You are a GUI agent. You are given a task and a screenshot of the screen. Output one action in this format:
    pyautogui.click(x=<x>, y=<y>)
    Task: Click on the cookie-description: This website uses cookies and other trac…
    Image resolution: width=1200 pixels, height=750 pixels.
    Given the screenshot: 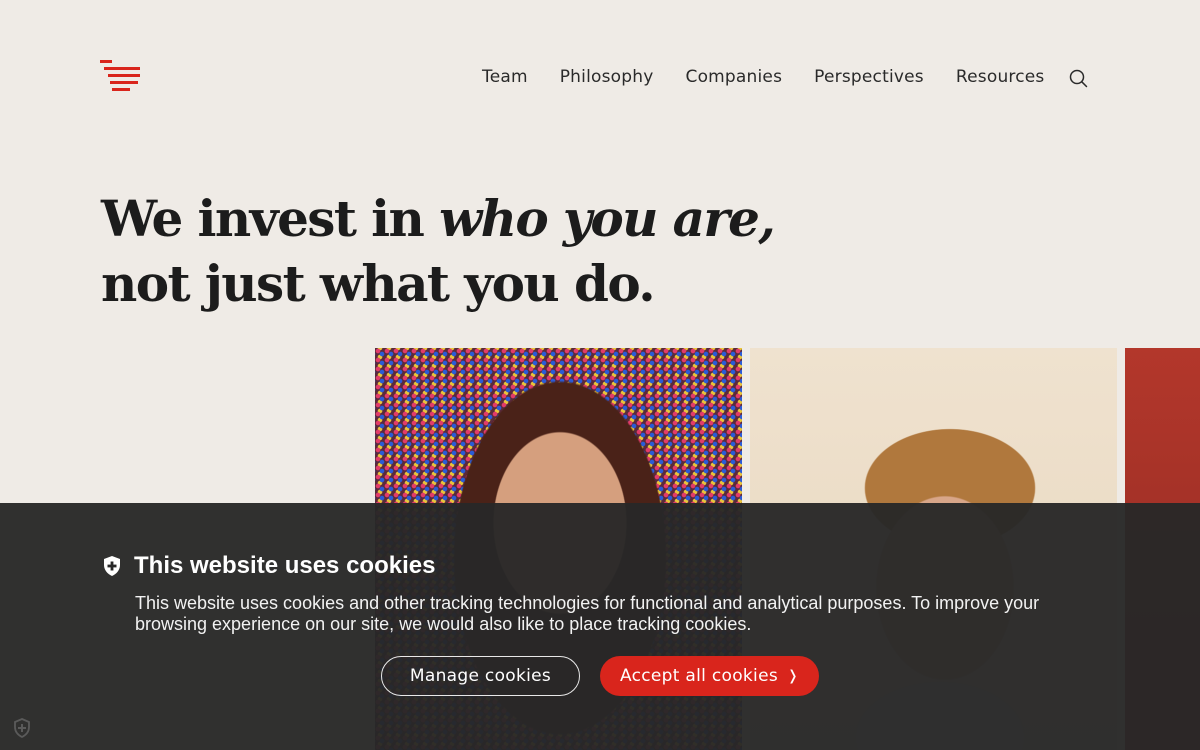 What is the action you would take?
    pyautogui.click(x=587, y=613)
    